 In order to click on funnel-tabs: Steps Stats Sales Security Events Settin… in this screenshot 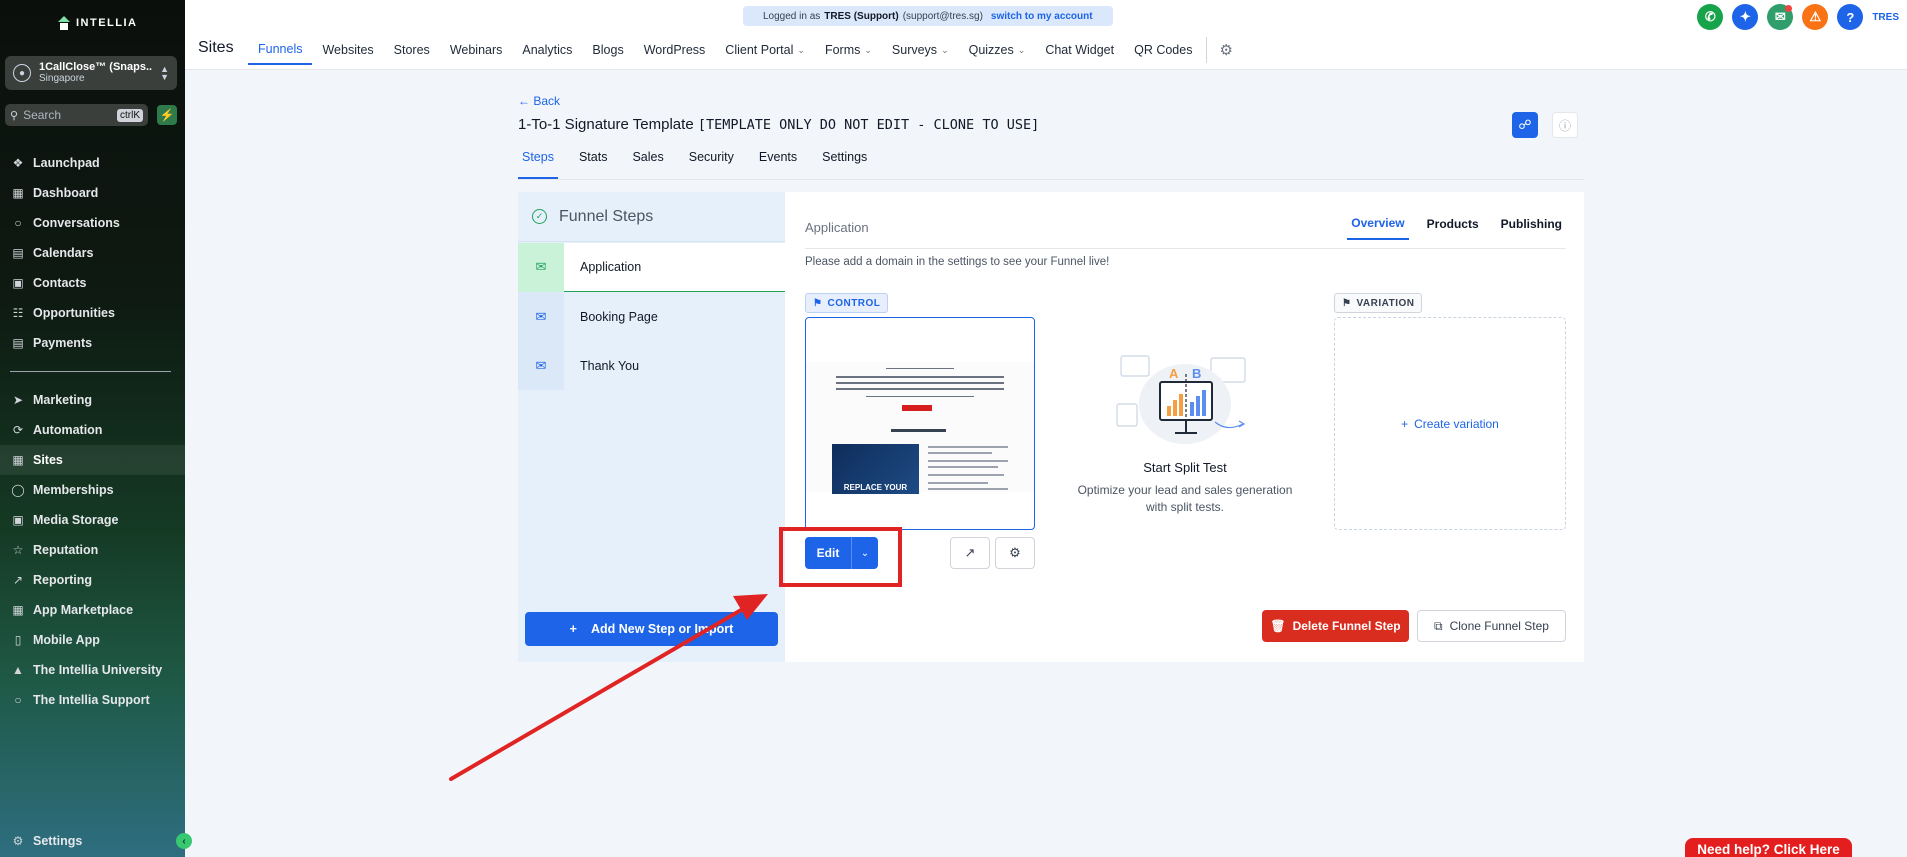, I will do `click(703, 165)`.